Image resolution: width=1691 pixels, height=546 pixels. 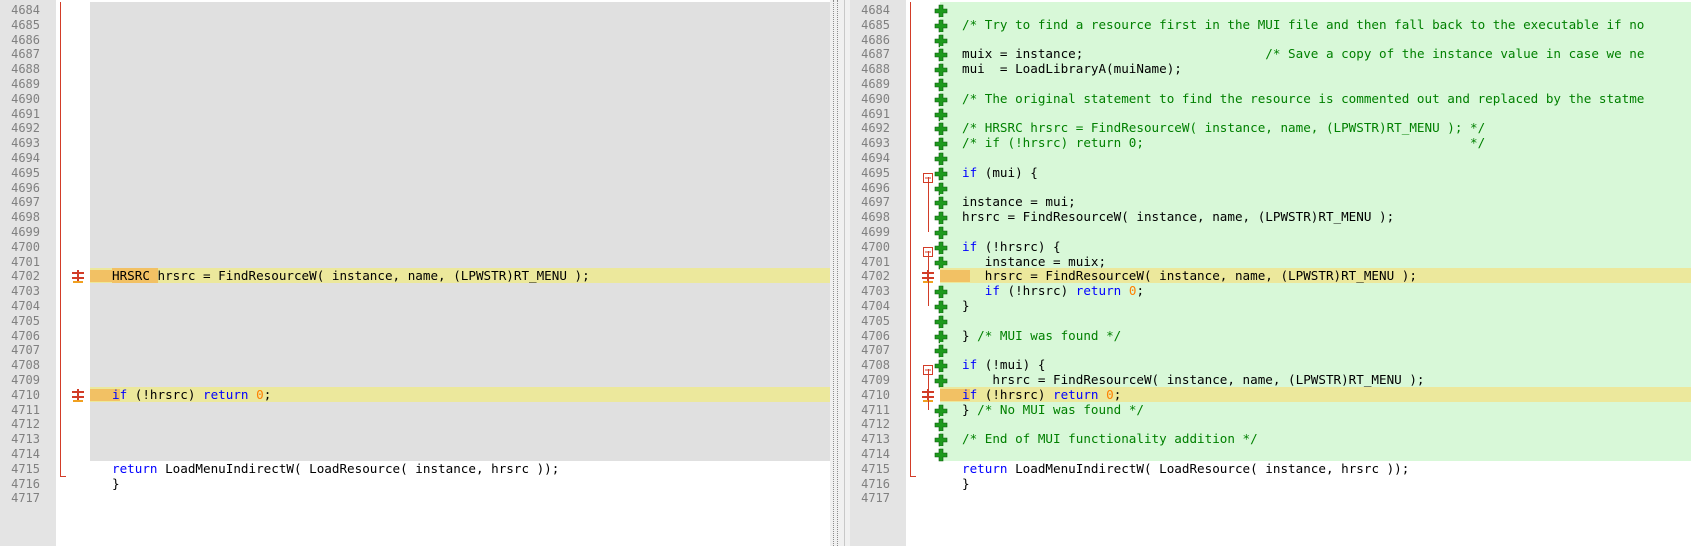 I want to click on code-line: 4692, so click(x=415, y=127).